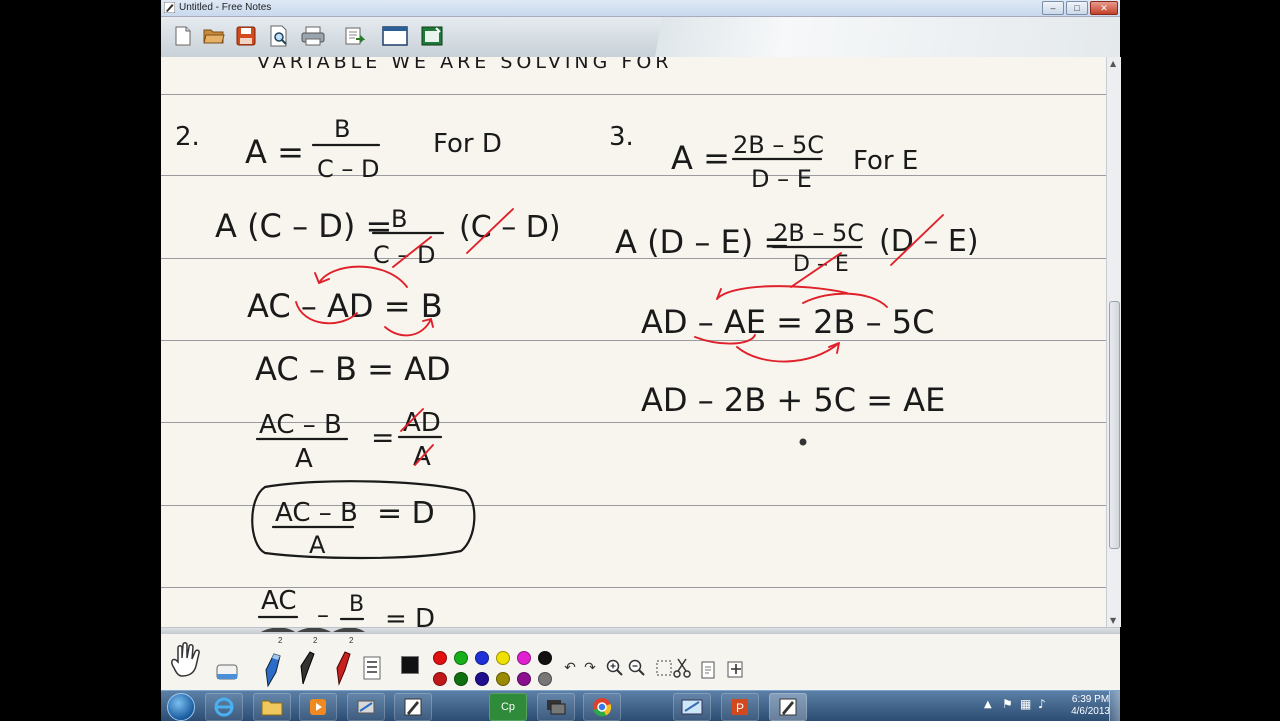 The height and width of the screenshot is (721, 1280). I want to click on p2-alt-rhs: = D, so click(410, 615).